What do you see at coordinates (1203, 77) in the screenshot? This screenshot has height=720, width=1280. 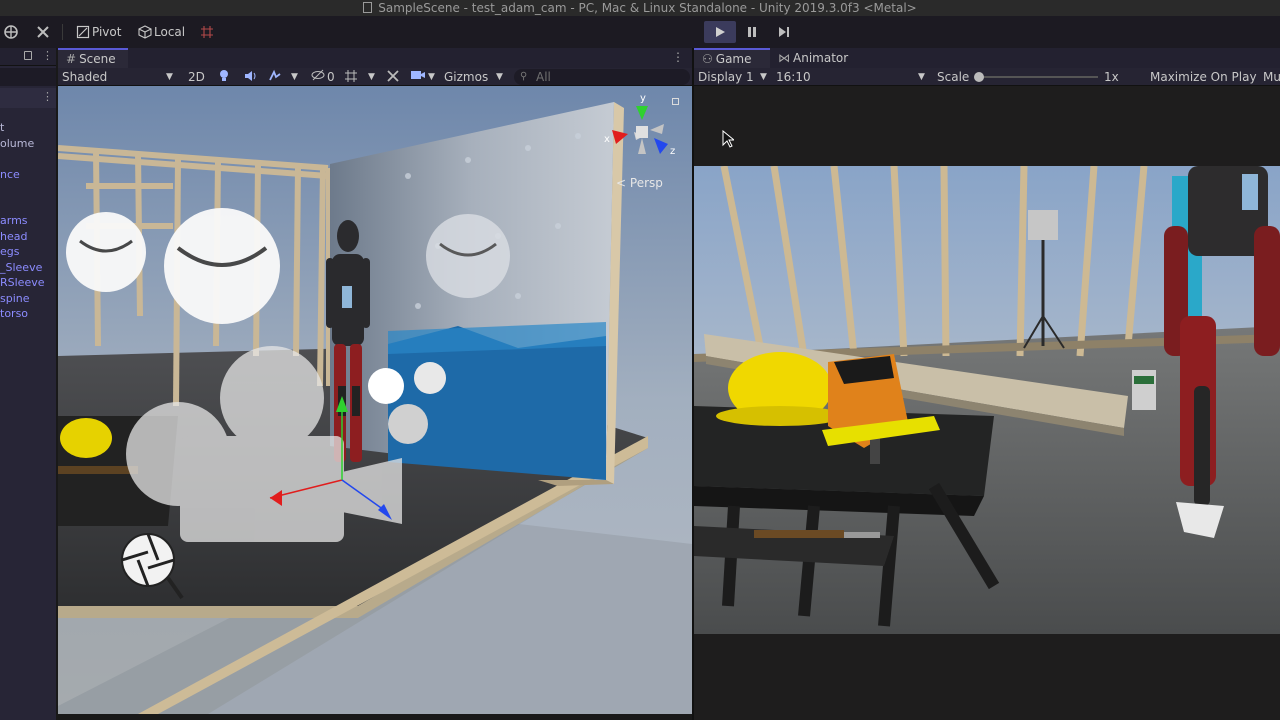 I see `maximize-on-play-toggle: Maximize On Play` at bounding box center [1203, 77].